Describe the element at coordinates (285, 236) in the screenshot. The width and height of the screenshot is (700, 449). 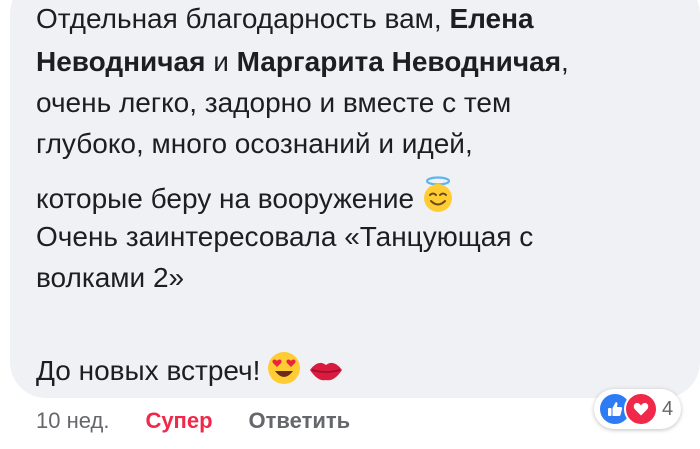
I see `comment-line-6: Очень заинтересовала «Танцующая с` at that location.